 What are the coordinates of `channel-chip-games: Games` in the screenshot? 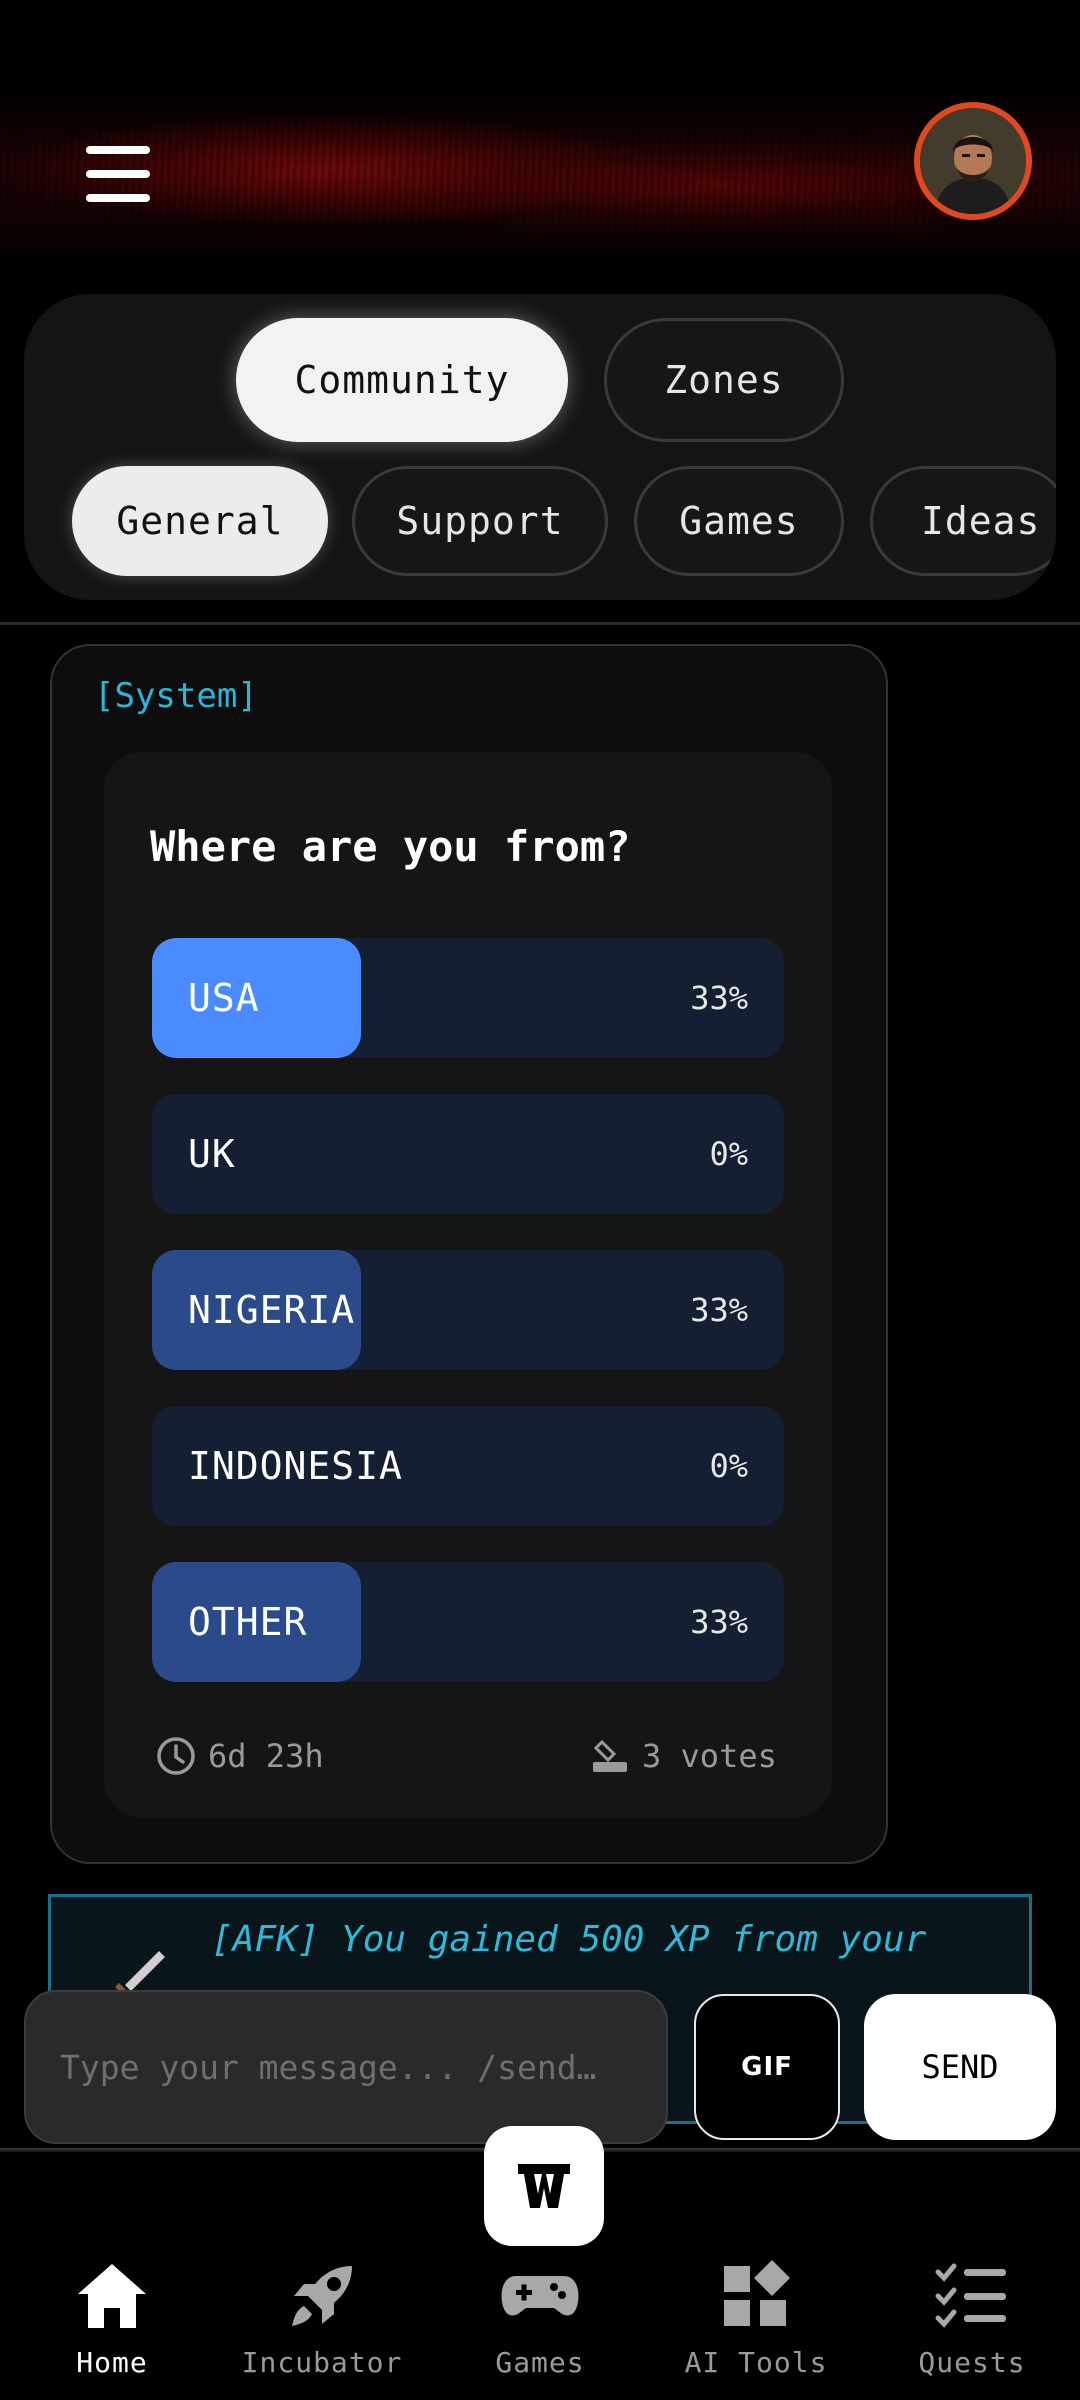 It's located at (739, 521).